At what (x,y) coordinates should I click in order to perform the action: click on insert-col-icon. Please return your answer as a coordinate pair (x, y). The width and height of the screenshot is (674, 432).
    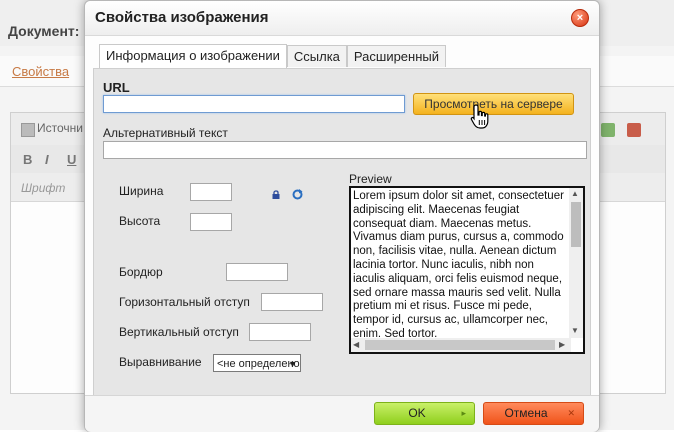
    Looking at the image, I should click on (634, 130).